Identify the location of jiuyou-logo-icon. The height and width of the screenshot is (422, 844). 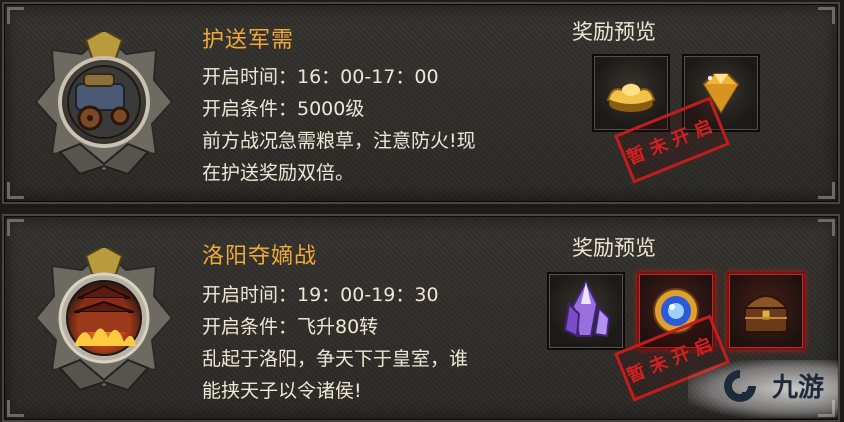
(740, 386).